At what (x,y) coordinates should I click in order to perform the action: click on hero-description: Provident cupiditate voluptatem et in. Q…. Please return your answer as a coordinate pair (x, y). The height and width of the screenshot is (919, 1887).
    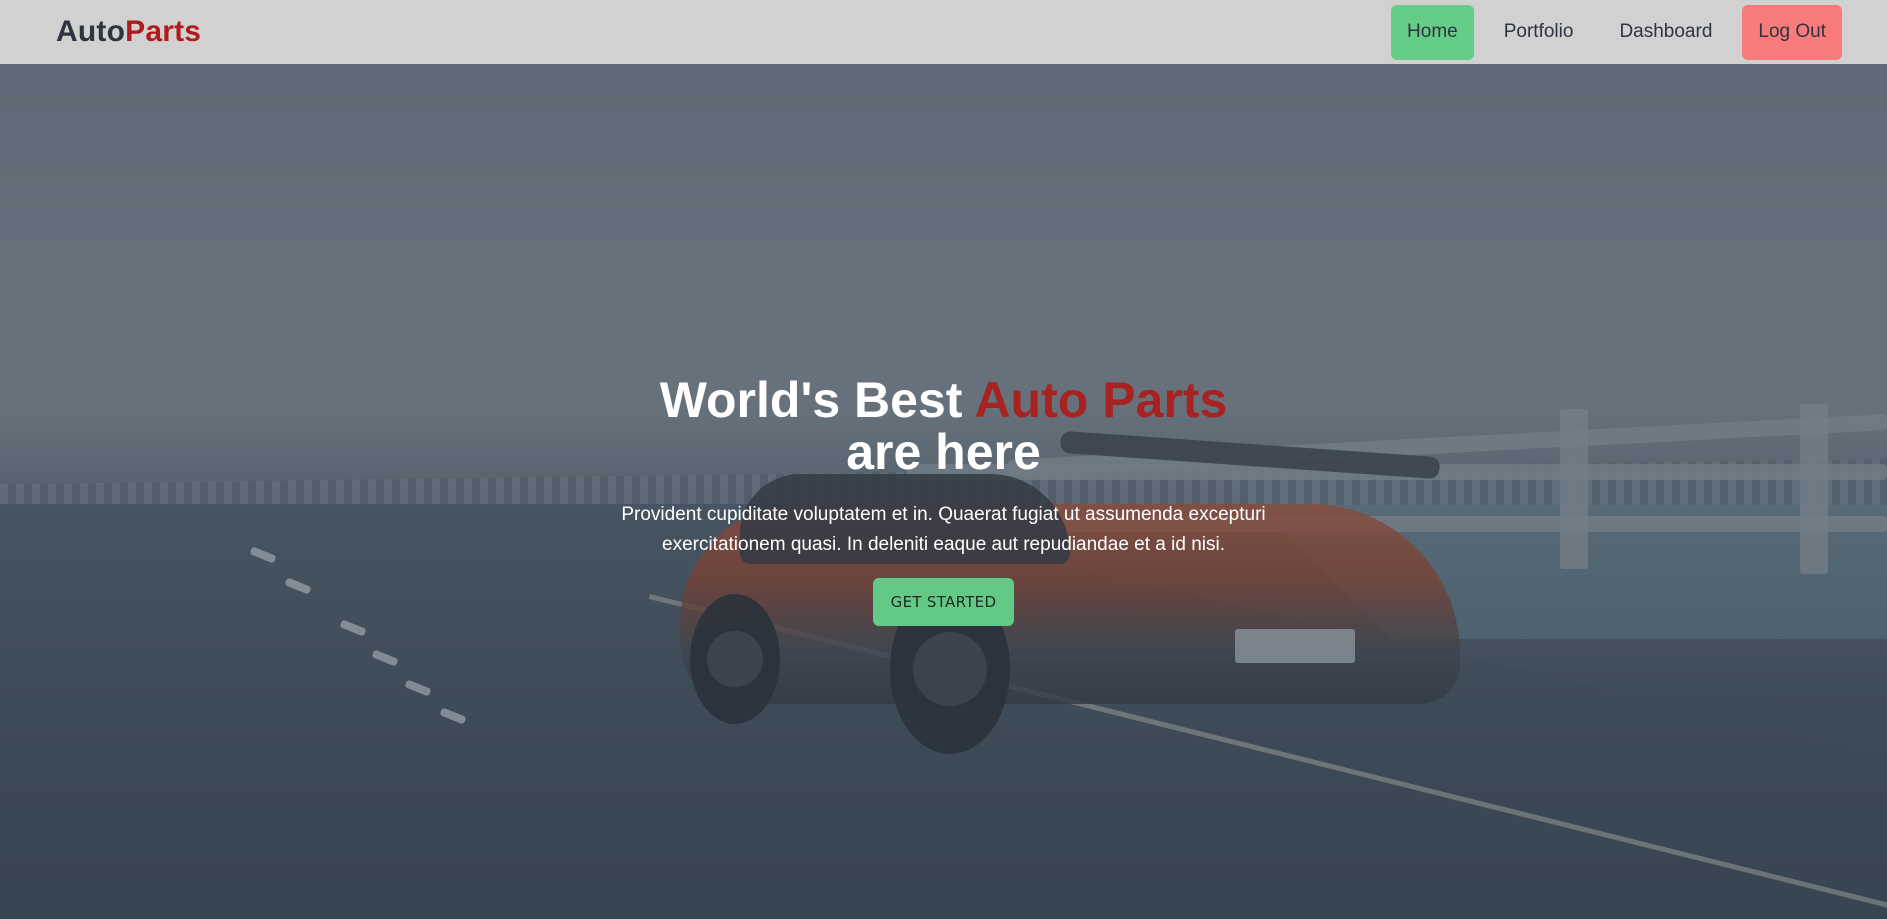
    Looking at the image, I should click on (943, 529).